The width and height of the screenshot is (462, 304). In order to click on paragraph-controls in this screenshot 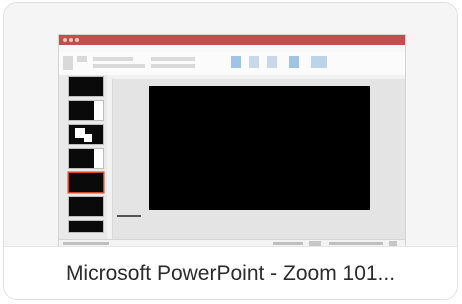, I will do `click(173, 59)`.